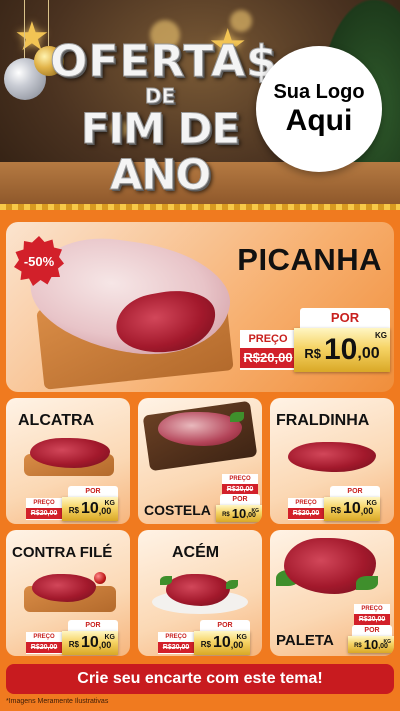  I want to click on tomato-icon, so click(100, 578).